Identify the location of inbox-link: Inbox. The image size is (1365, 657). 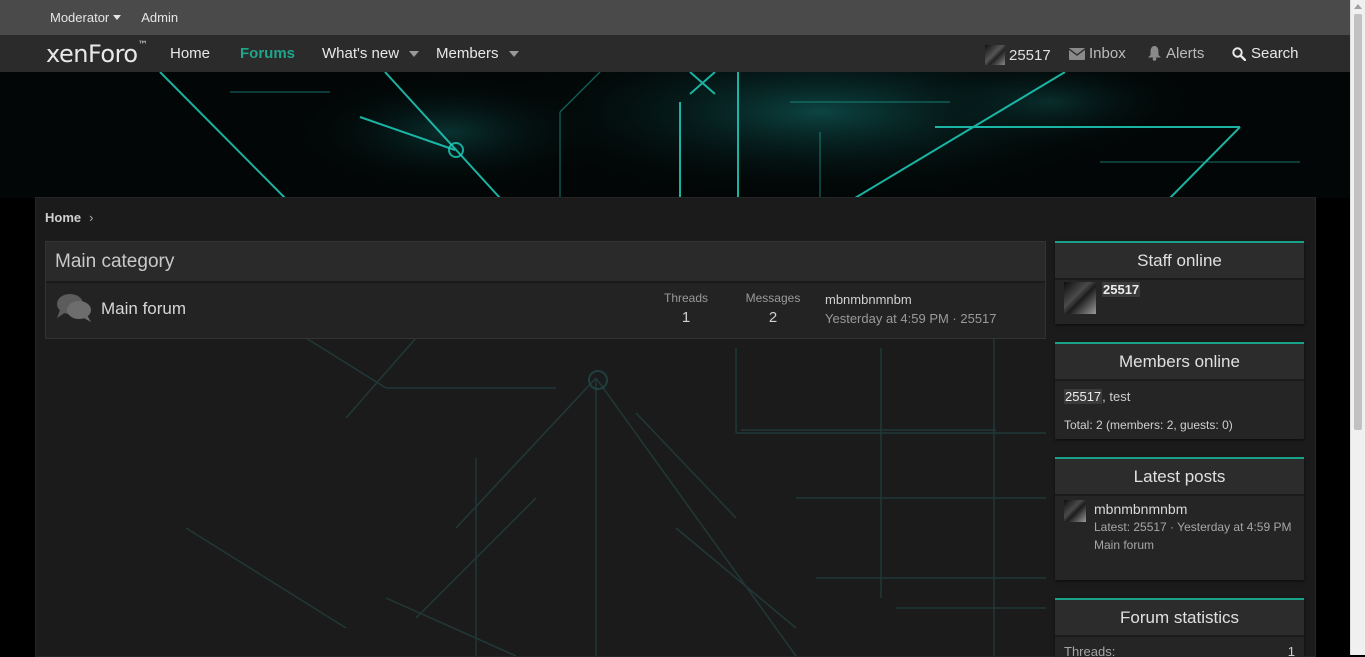
(1097, 53).